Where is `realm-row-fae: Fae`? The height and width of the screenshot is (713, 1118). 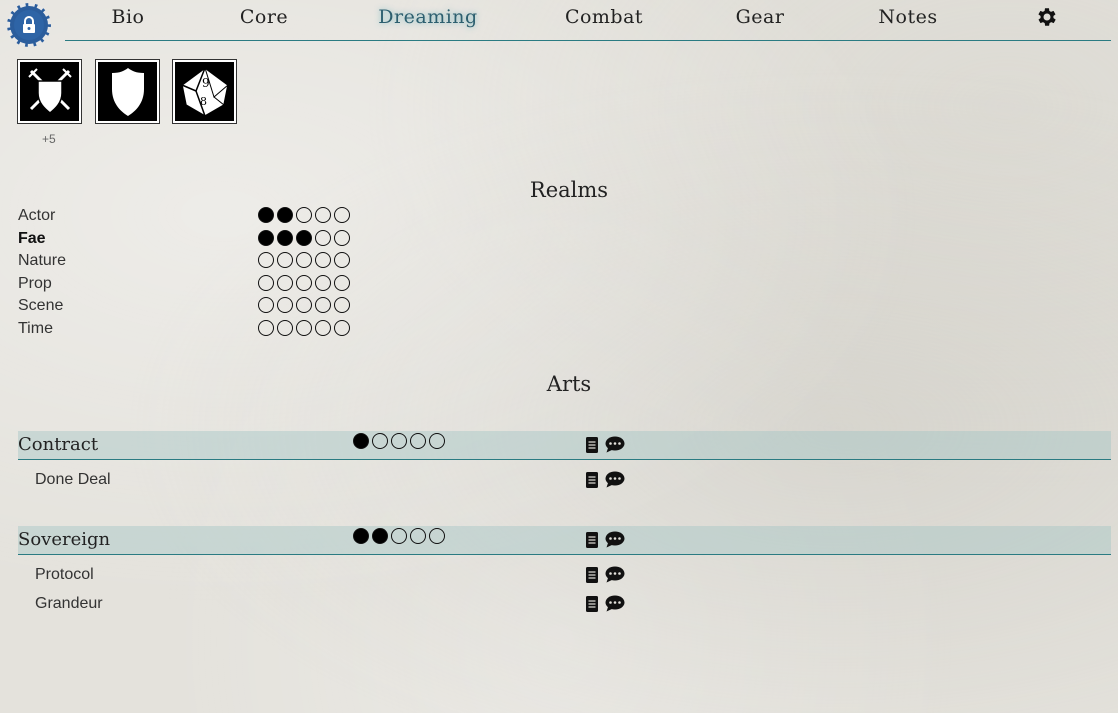
realm-row-fae: Fae is located at coordinates (218, 240).